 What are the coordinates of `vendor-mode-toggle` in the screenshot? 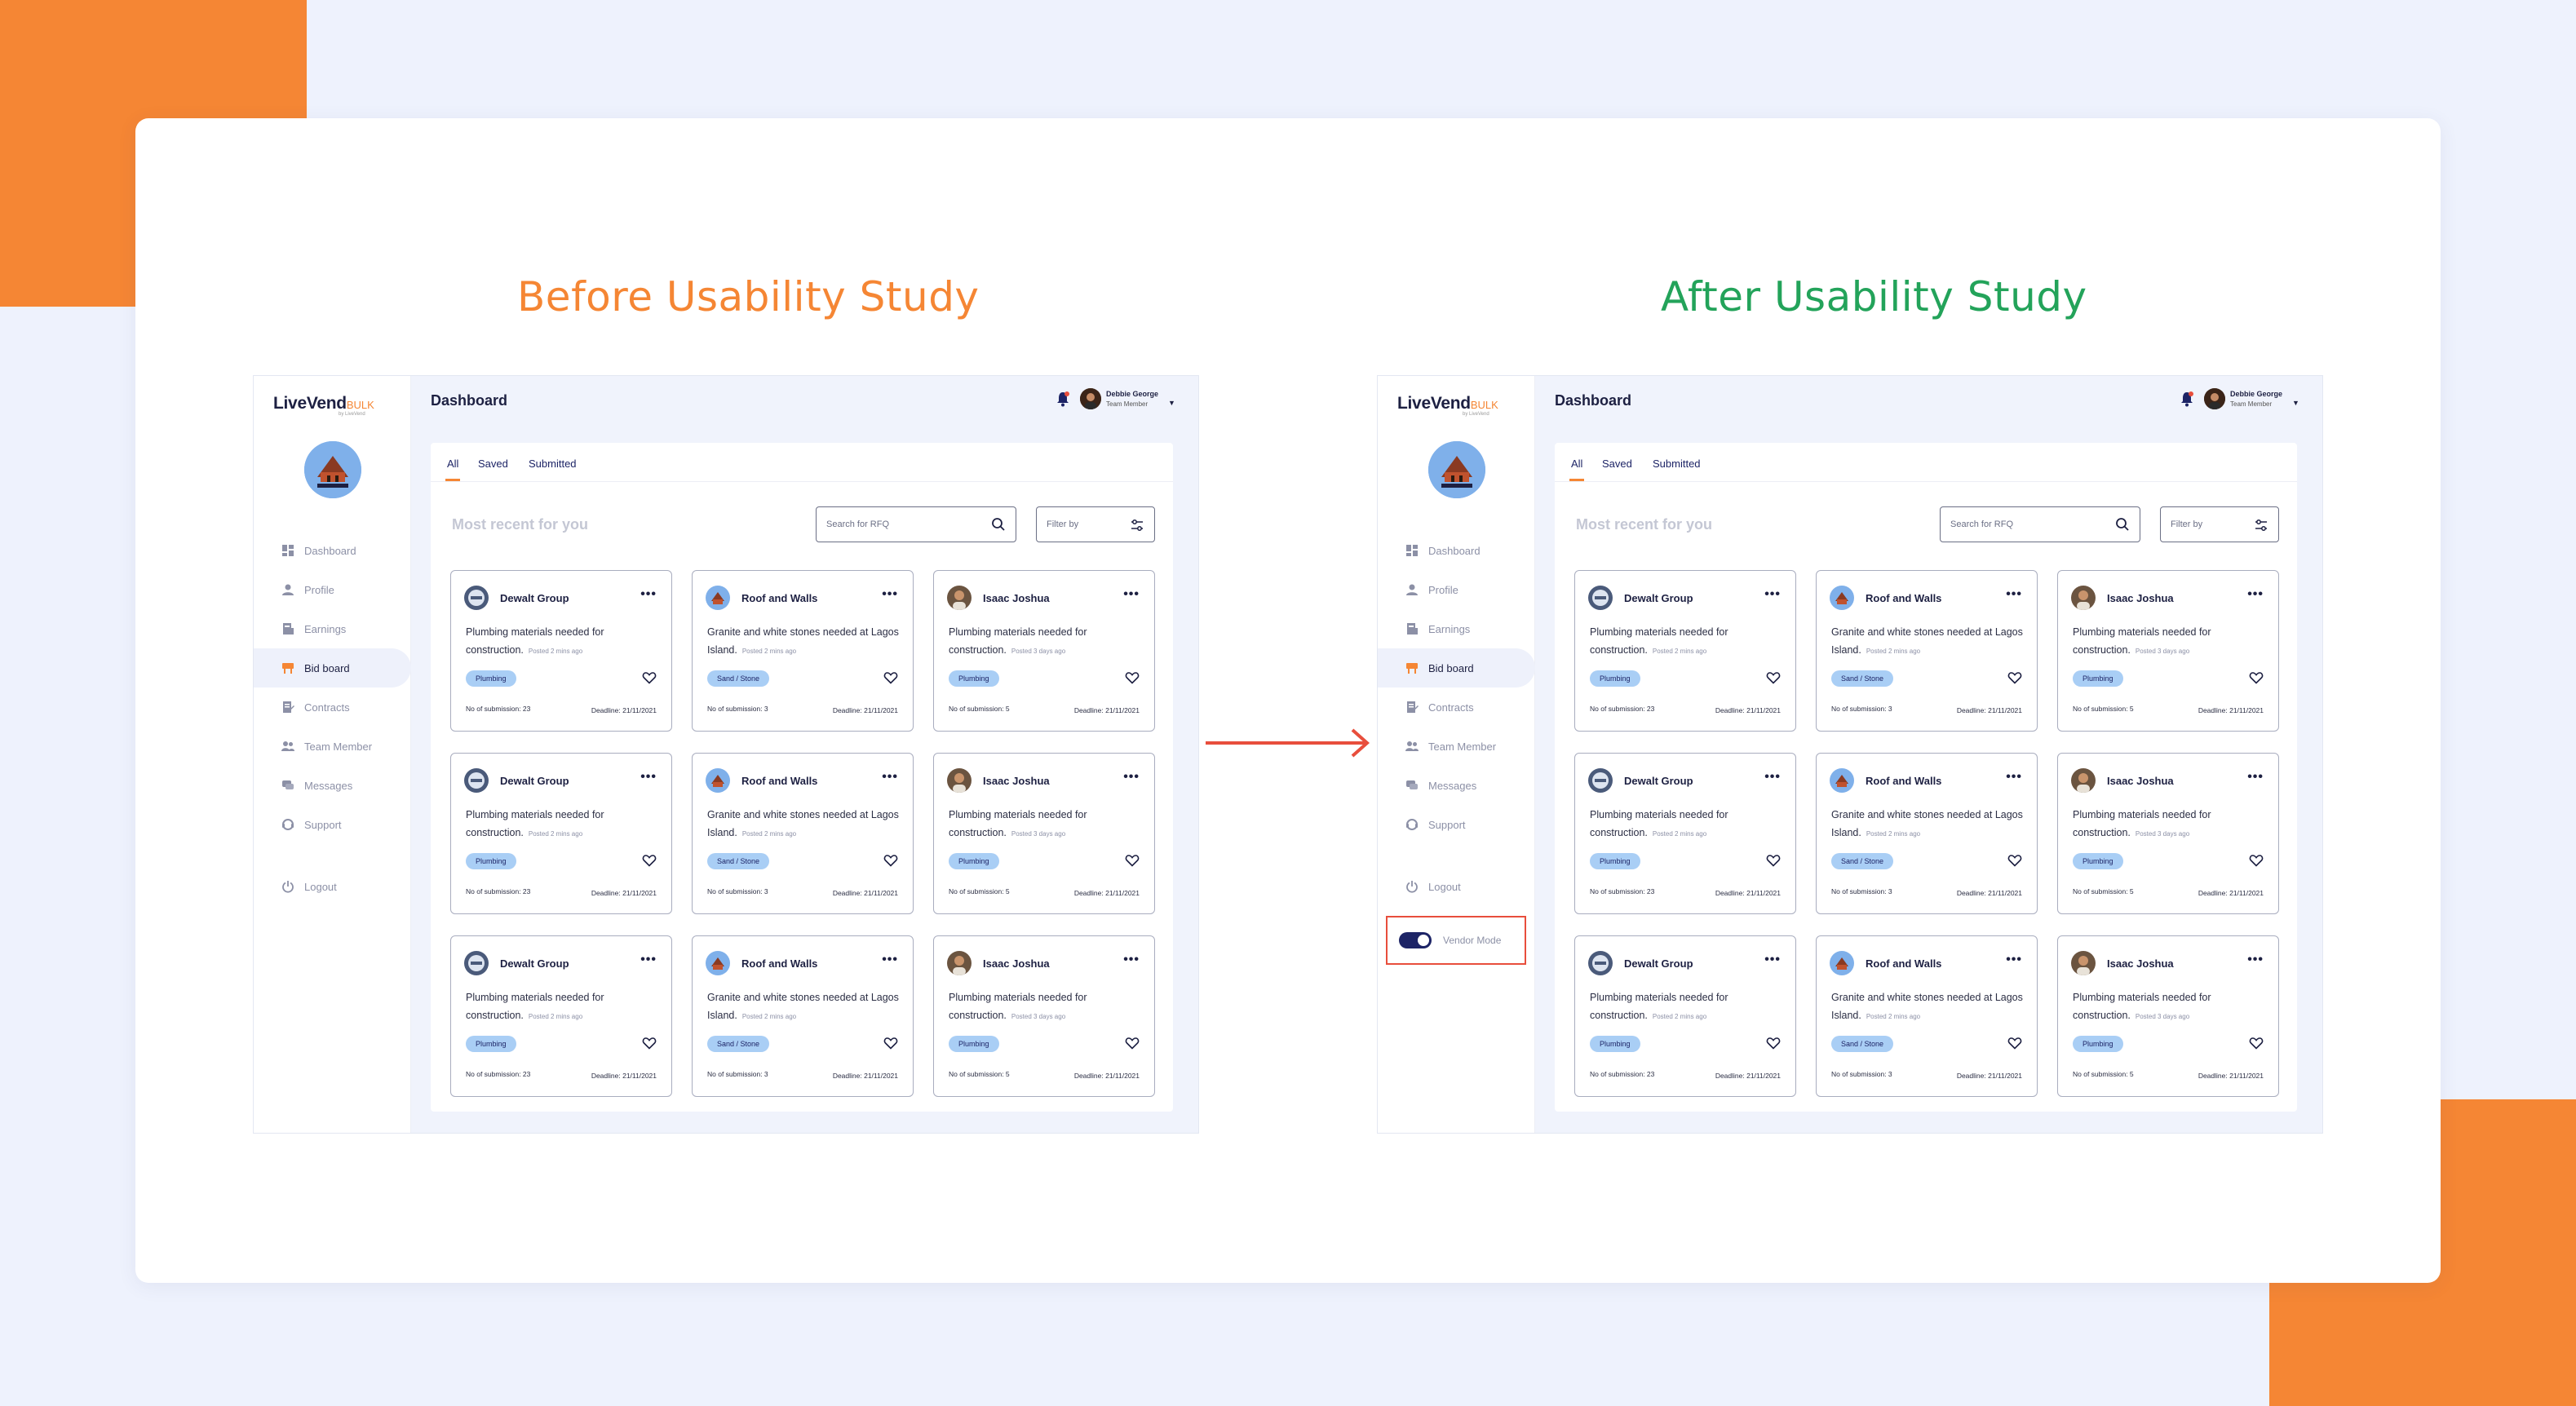 It's located at (1415, 940).